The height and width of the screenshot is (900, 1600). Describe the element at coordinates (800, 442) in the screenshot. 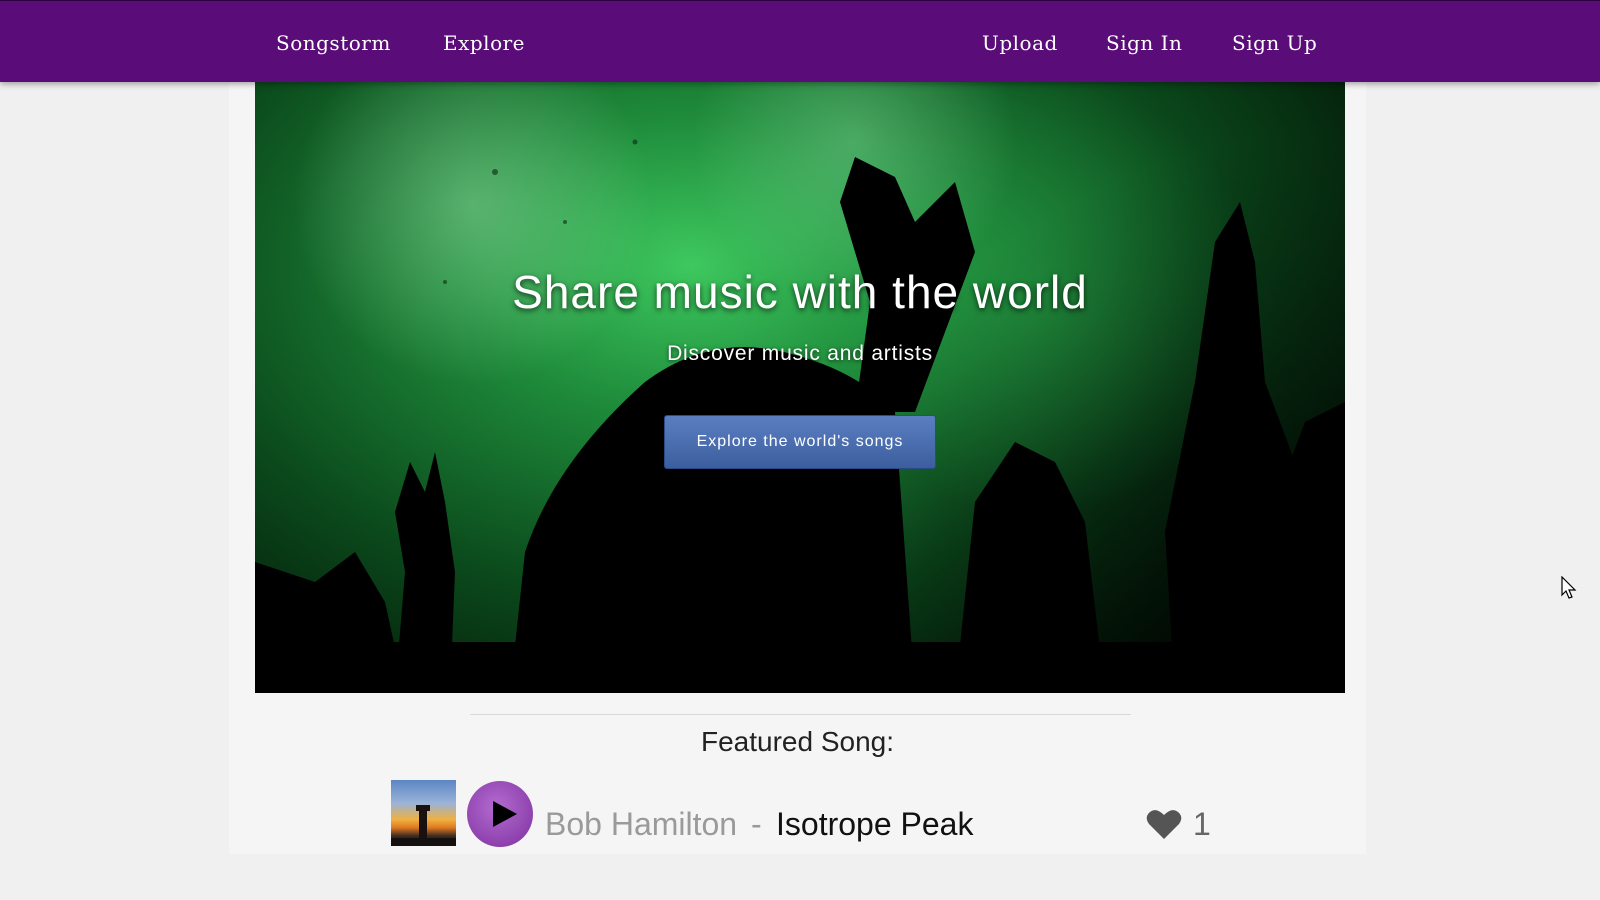

I see `explore-songs-button: Explore the world's songs` at that location.